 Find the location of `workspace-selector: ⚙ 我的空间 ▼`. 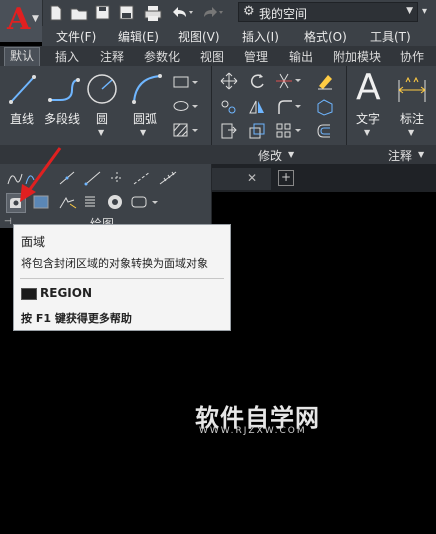

workspace-selector: ⚙ 我的空间 ▼ is located at coordinates (328, 12).